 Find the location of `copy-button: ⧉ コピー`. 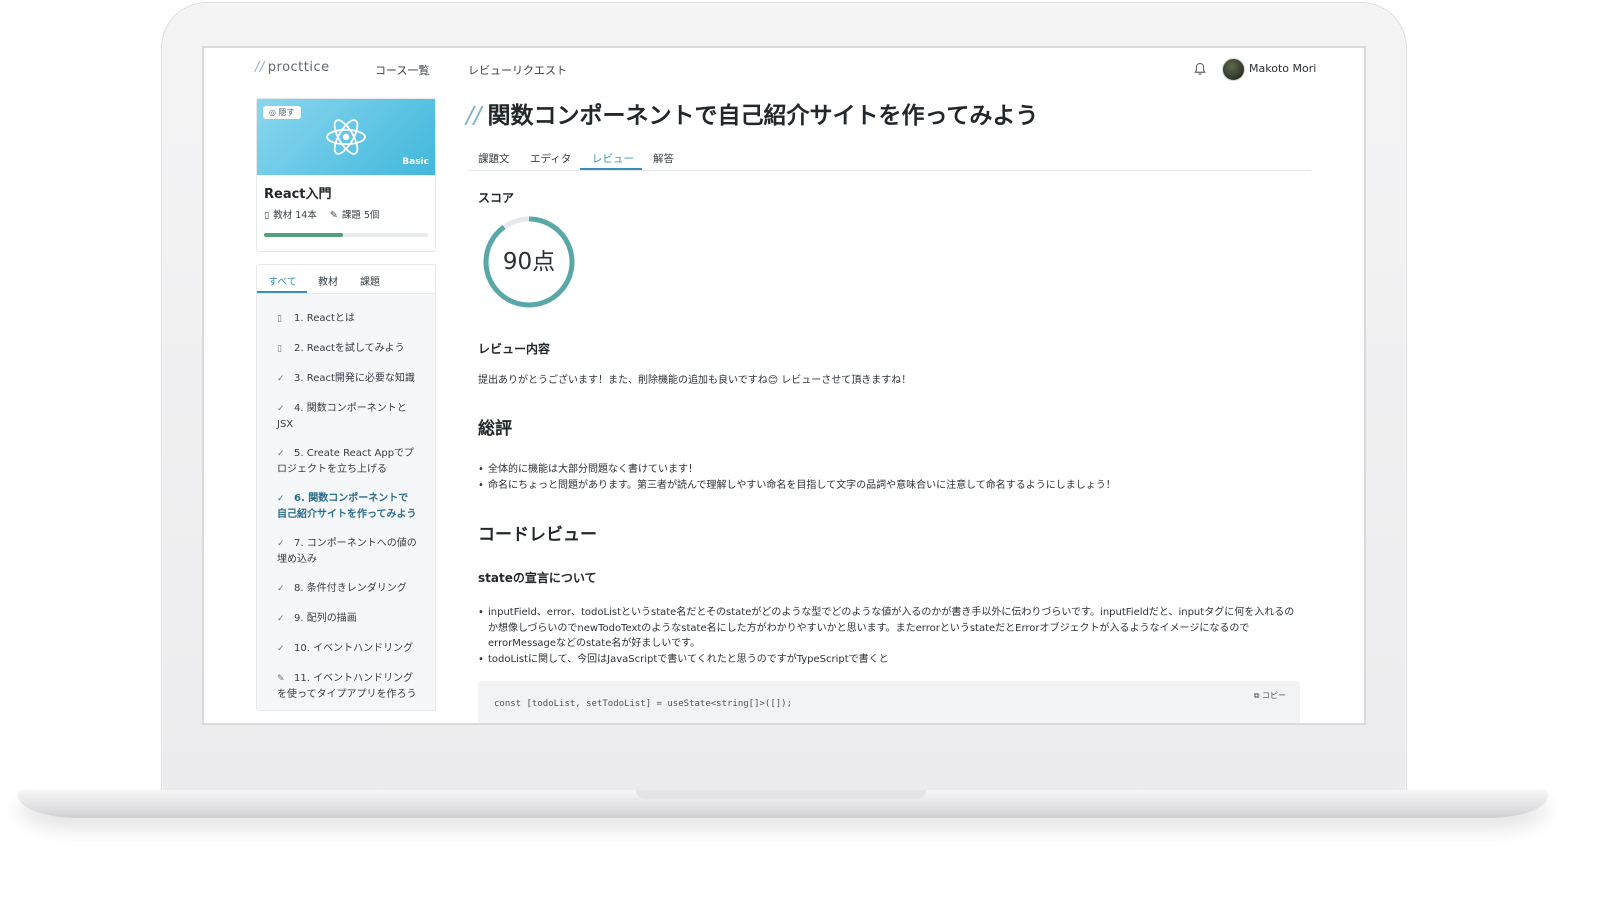

copy-button: ⧉ コピー is located at coordinates (1270, 695).